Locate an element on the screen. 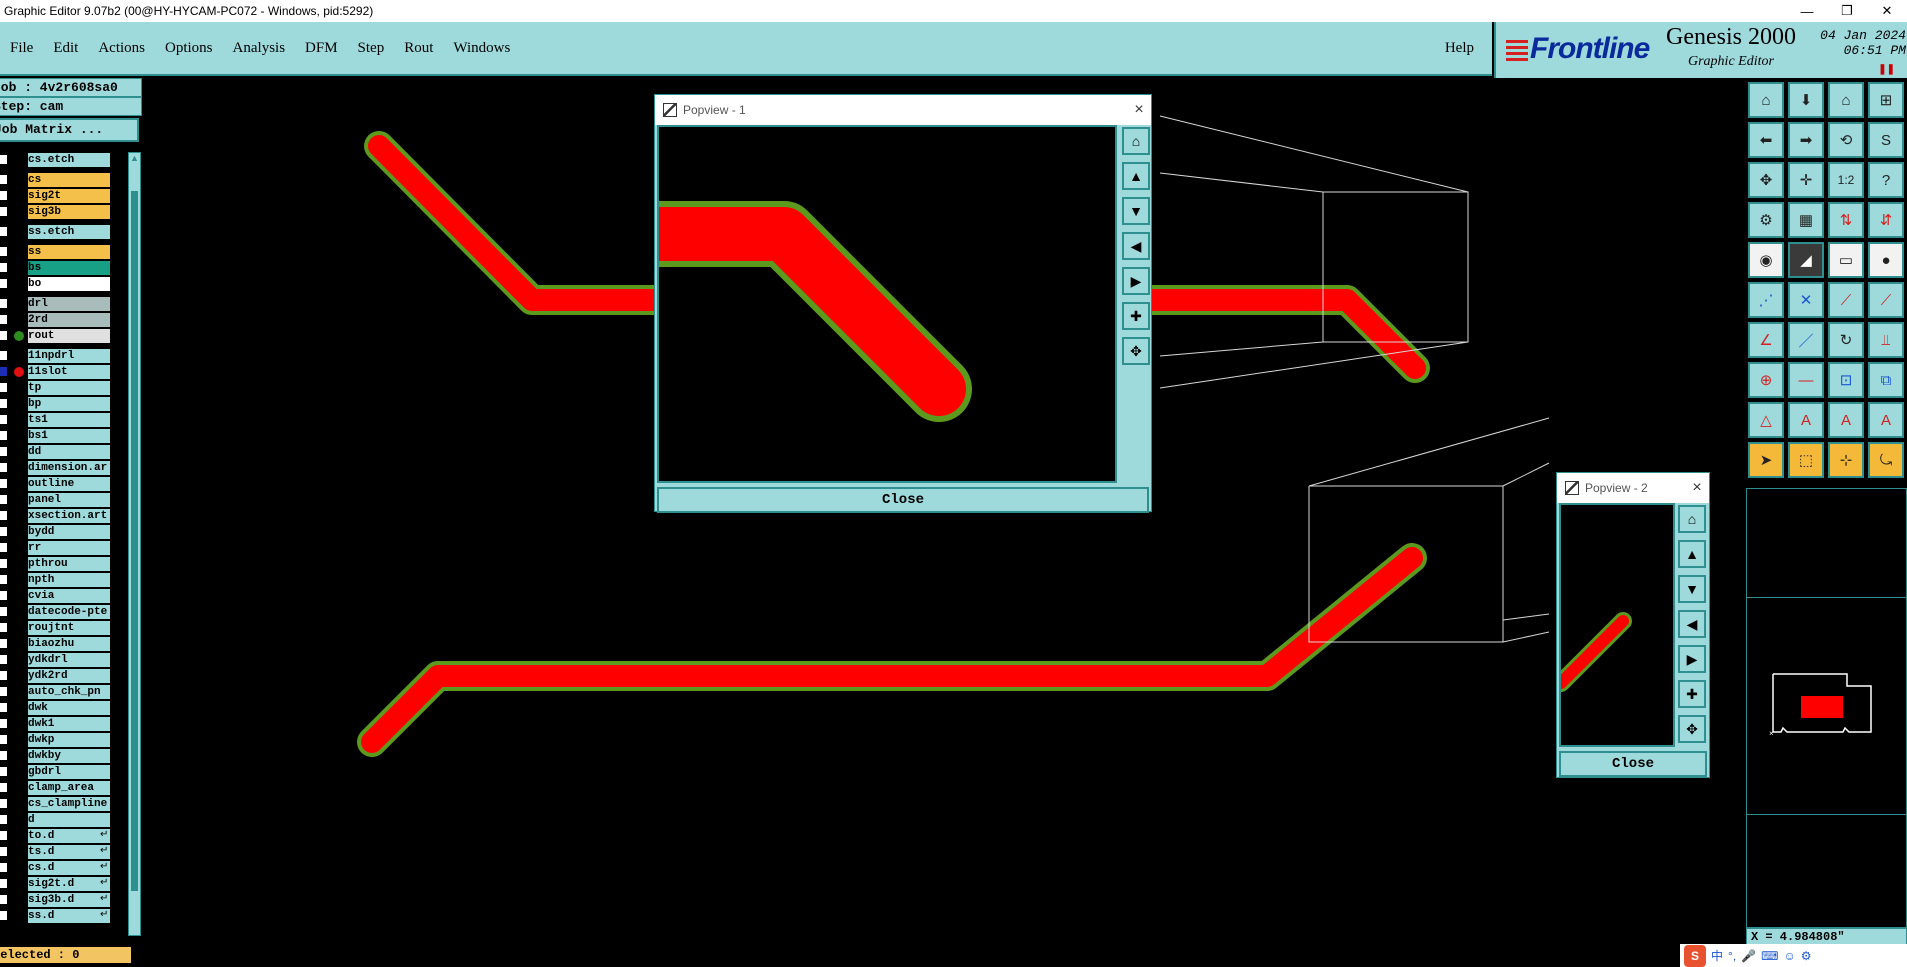 The width and height of the screenshot is (1907, 967). layer-name: gbdrl is located at coordinates (69, 772).